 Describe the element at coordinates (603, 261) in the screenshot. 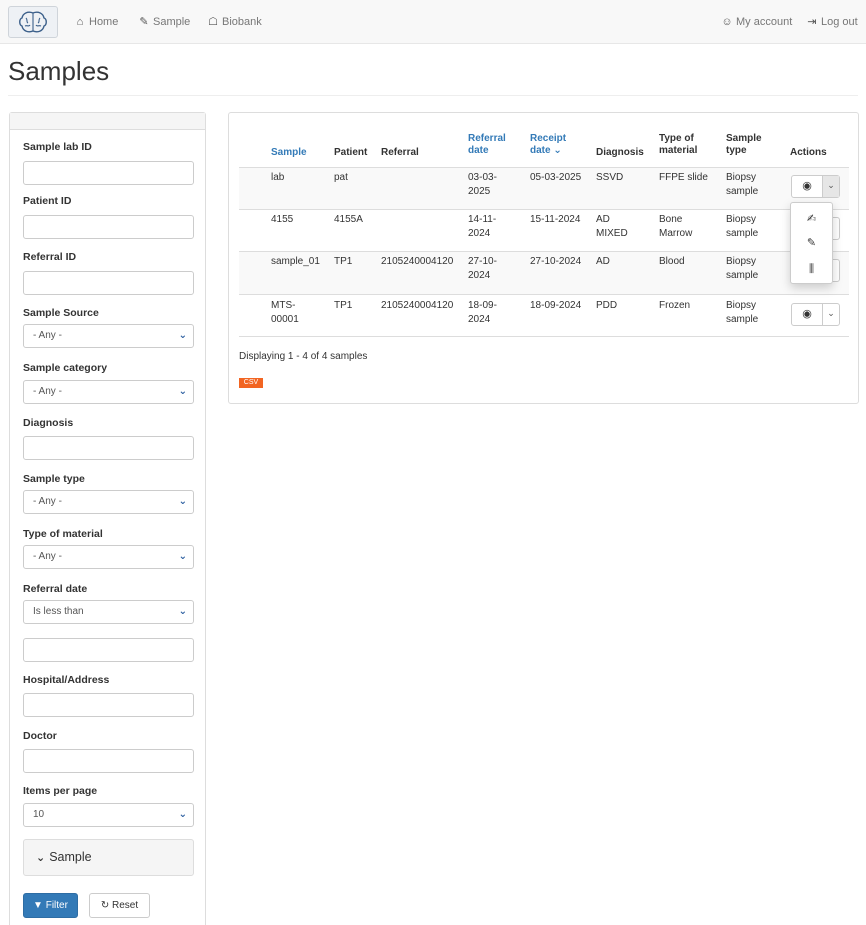

I see `cell-diagnosis: AD` at that location.